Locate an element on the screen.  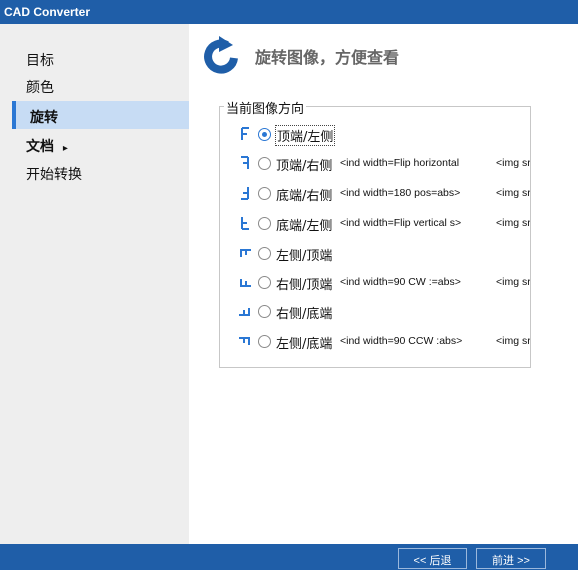
orientation-option-bottom-right: 底端/右侧 <ind width=180 pos=abs> <img src is located at coordinates (375, 194).